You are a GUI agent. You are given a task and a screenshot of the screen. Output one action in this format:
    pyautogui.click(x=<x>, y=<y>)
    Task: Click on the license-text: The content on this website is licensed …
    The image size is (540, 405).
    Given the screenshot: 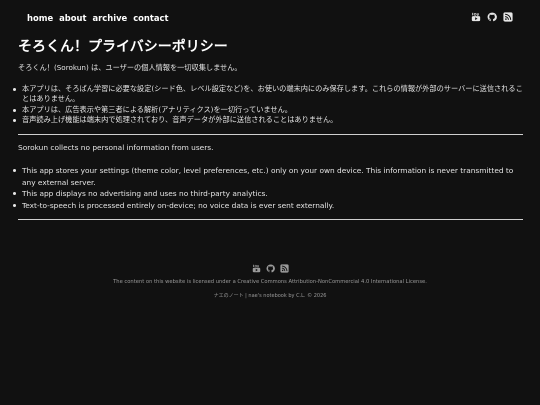 What is the action you would take?
    pyautogui.click(x=270, y=282)
    